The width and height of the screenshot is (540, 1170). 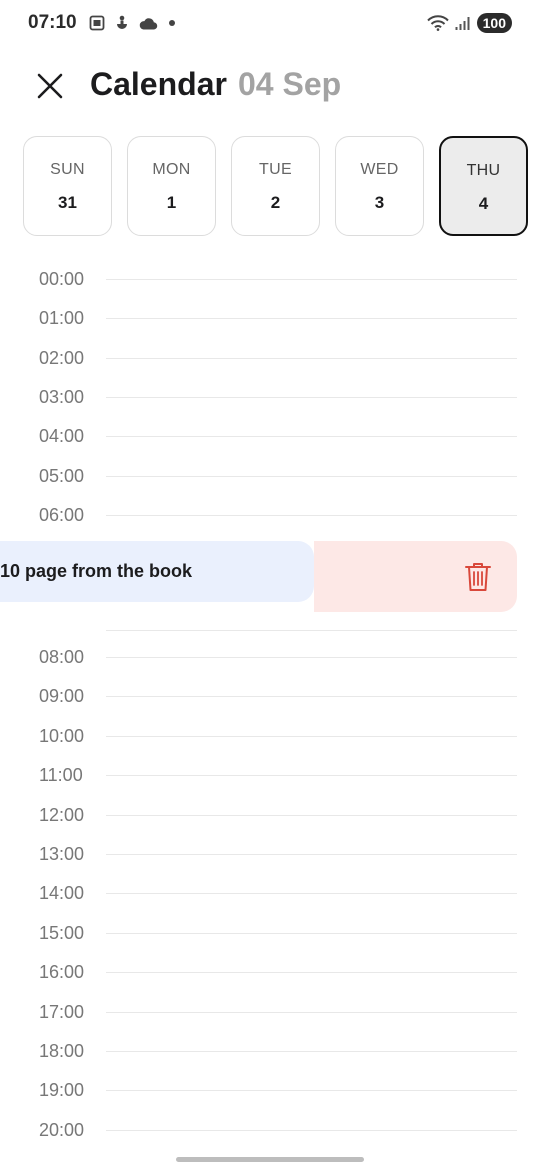 What do you see at coordinates (62, 657) in the screenshot?
I see `hour-label: 08:00` at bounding box center [62, 657].